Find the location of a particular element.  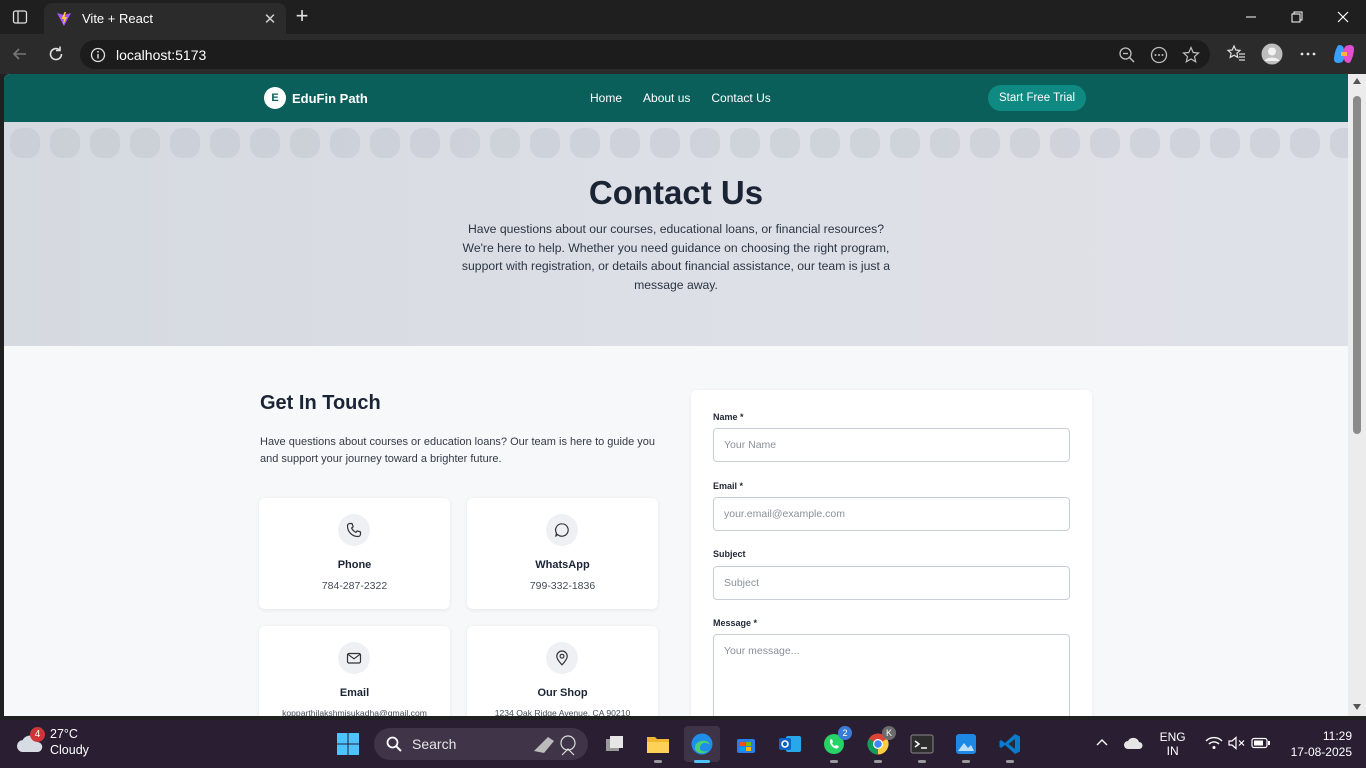

email-field-label: Email * is located at coordinates (728, 486).